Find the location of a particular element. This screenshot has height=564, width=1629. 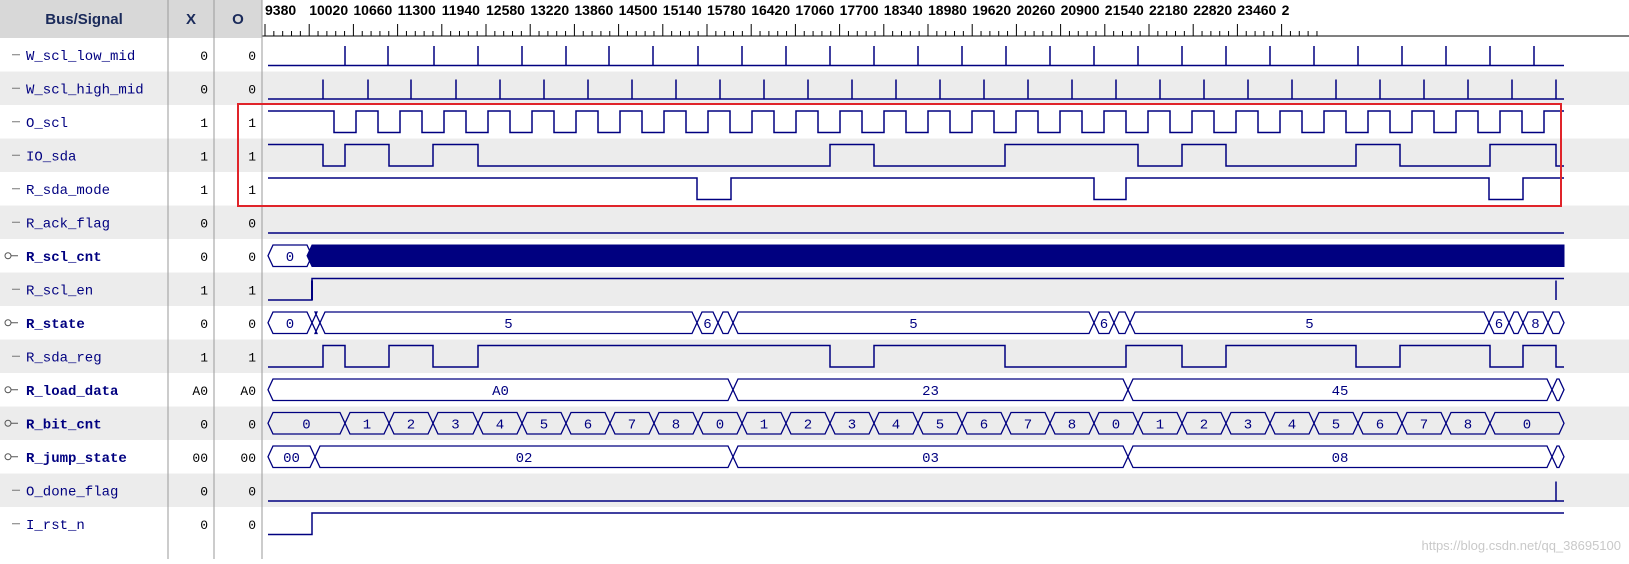

signal-name-R_bit_cnt: R_bit_cnt is located at coordinates (64, 425).